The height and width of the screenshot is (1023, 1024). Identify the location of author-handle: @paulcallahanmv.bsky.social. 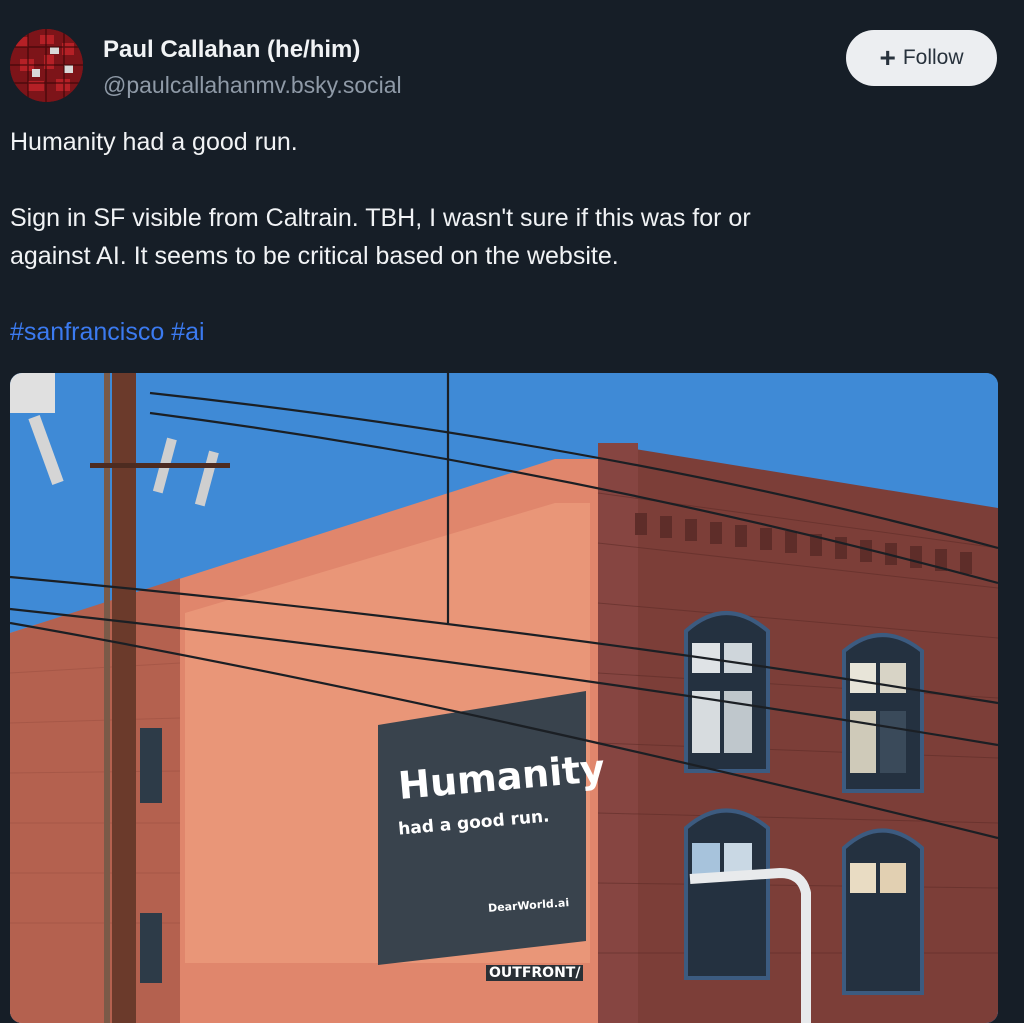
(252, 85).